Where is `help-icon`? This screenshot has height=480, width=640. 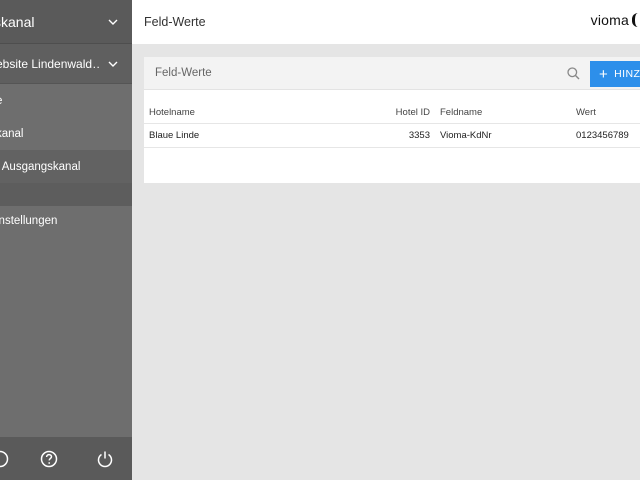 help-icon is located at coordinates (49, 459).